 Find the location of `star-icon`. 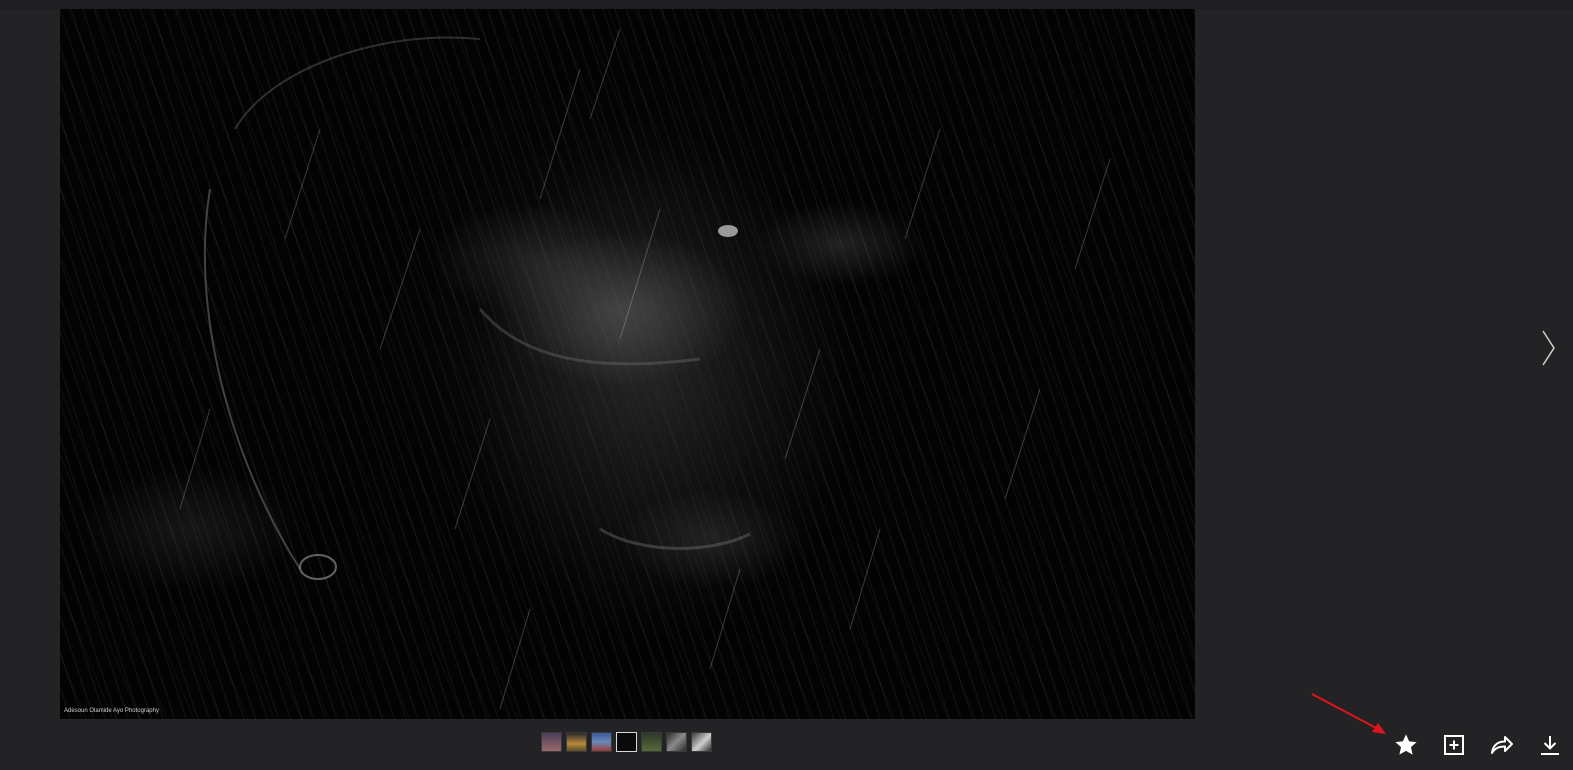

star-icon is located at coordinates (1406, 744).